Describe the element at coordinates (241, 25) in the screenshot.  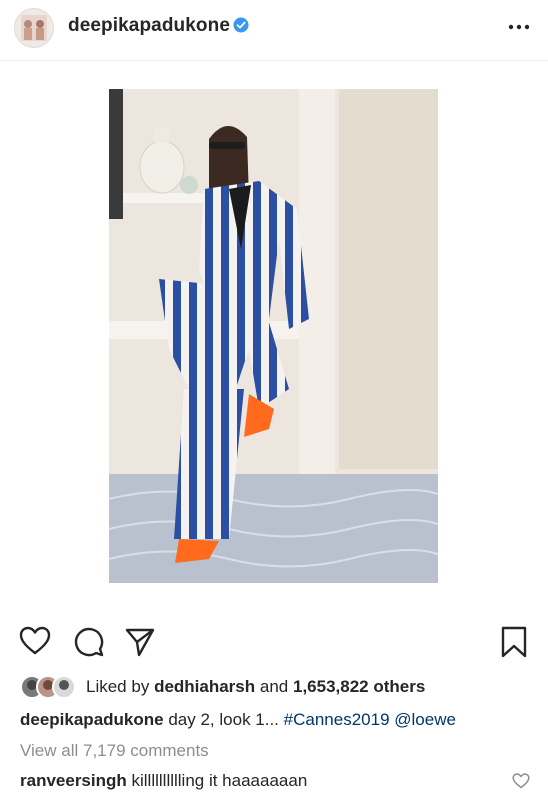
I see `verified-icon` at that location.